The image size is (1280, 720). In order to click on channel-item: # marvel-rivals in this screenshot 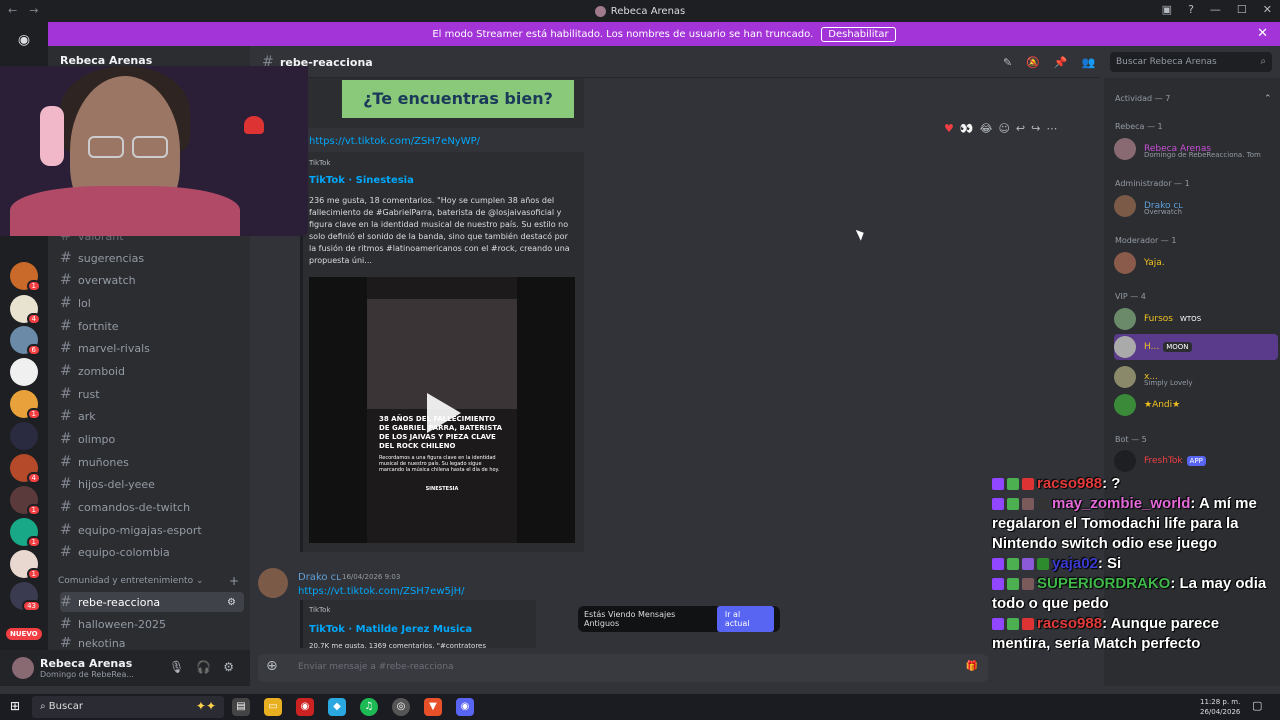, I will do `click(152, 348)`.